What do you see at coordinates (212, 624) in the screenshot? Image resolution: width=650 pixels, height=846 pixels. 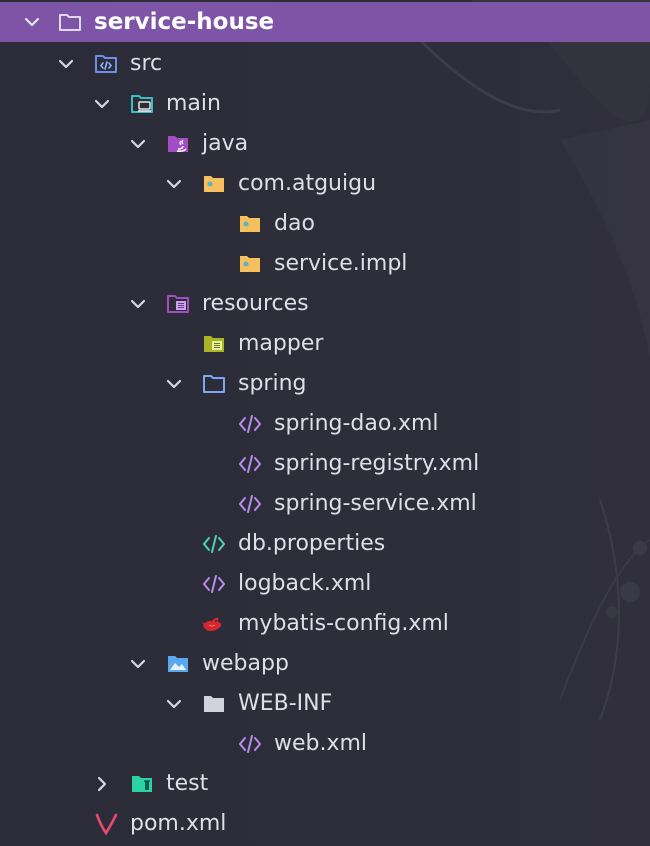 I see `mybatis-bird-icon` at bounding box center [212, 624].